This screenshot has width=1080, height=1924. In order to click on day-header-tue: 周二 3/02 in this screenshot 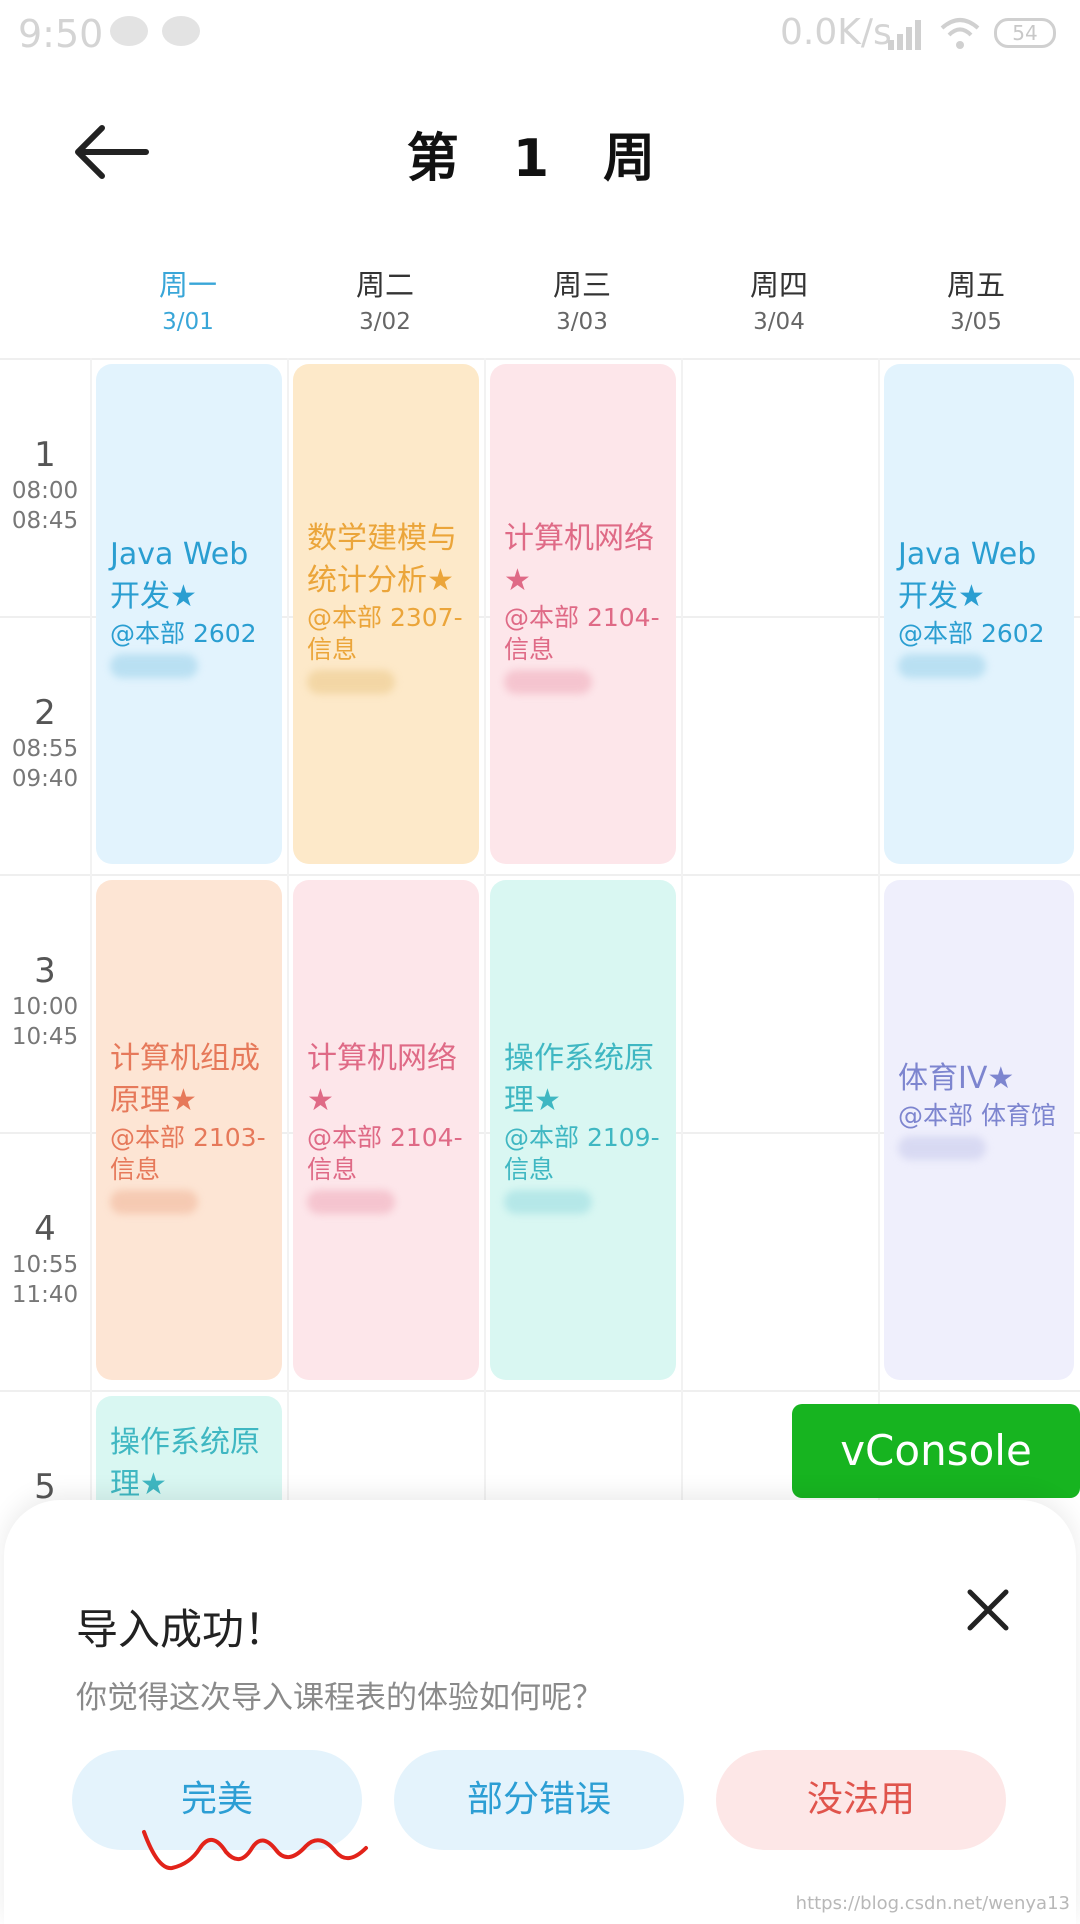, I will do `click(385, 302)`.